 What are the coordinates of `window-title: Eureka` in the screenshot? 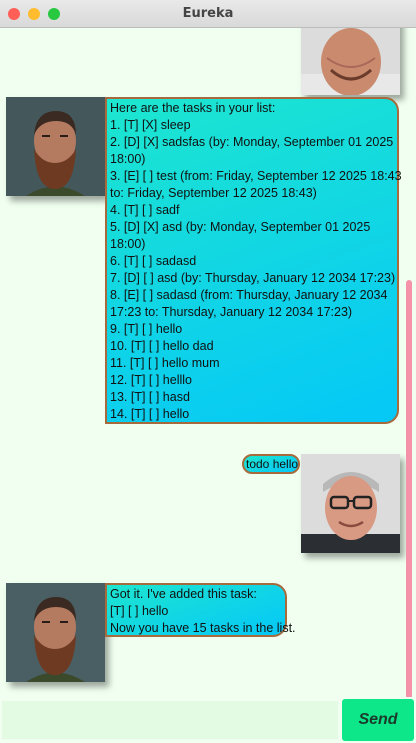 It's located at (208, 13).